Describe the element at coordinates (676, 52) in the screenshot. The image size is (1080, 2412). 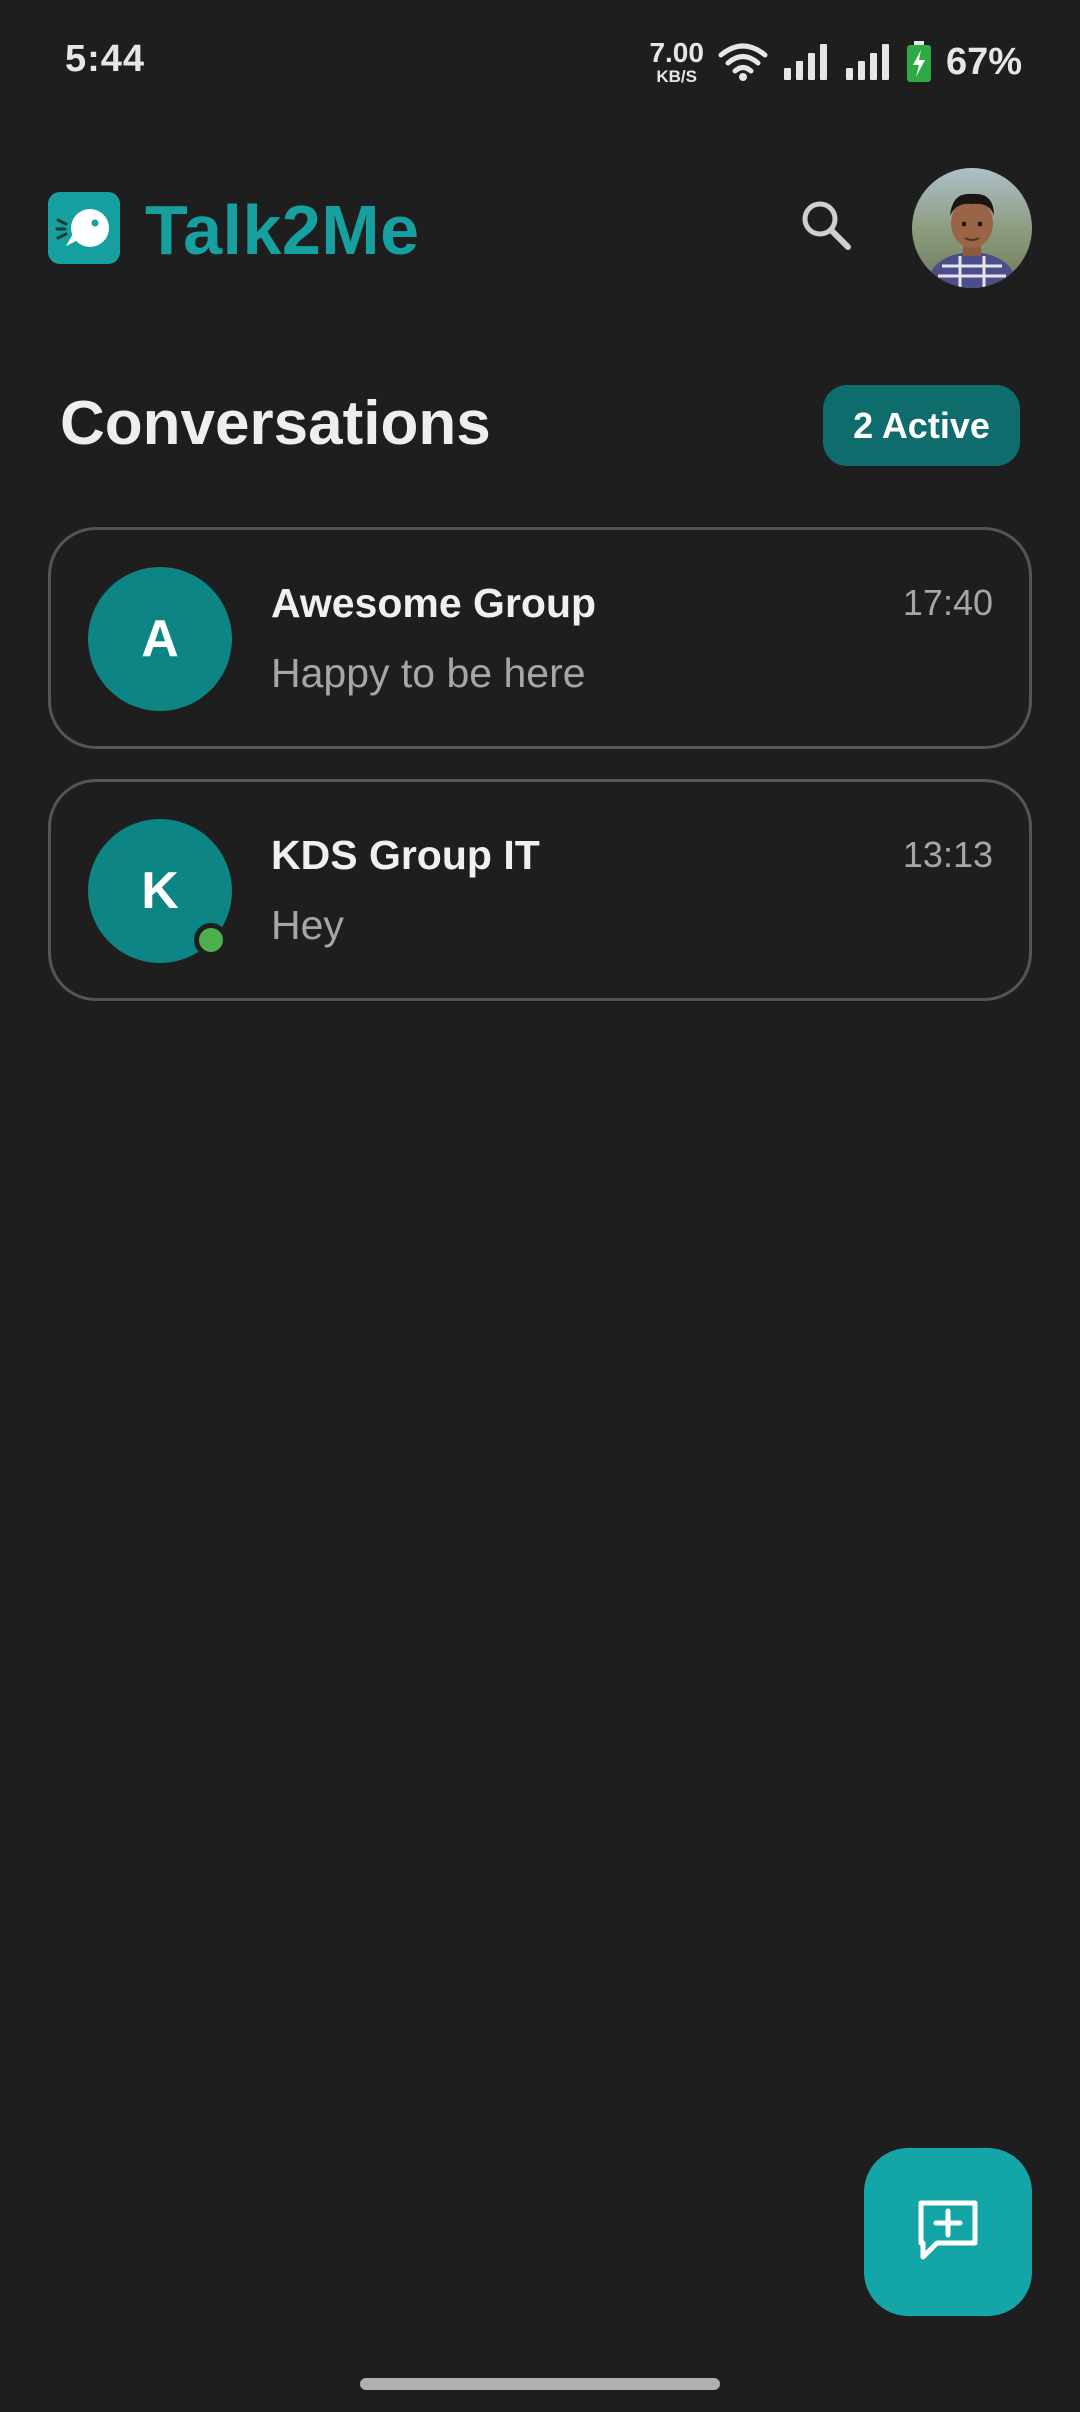
I see `network-speed-value: 7.00` at that location.